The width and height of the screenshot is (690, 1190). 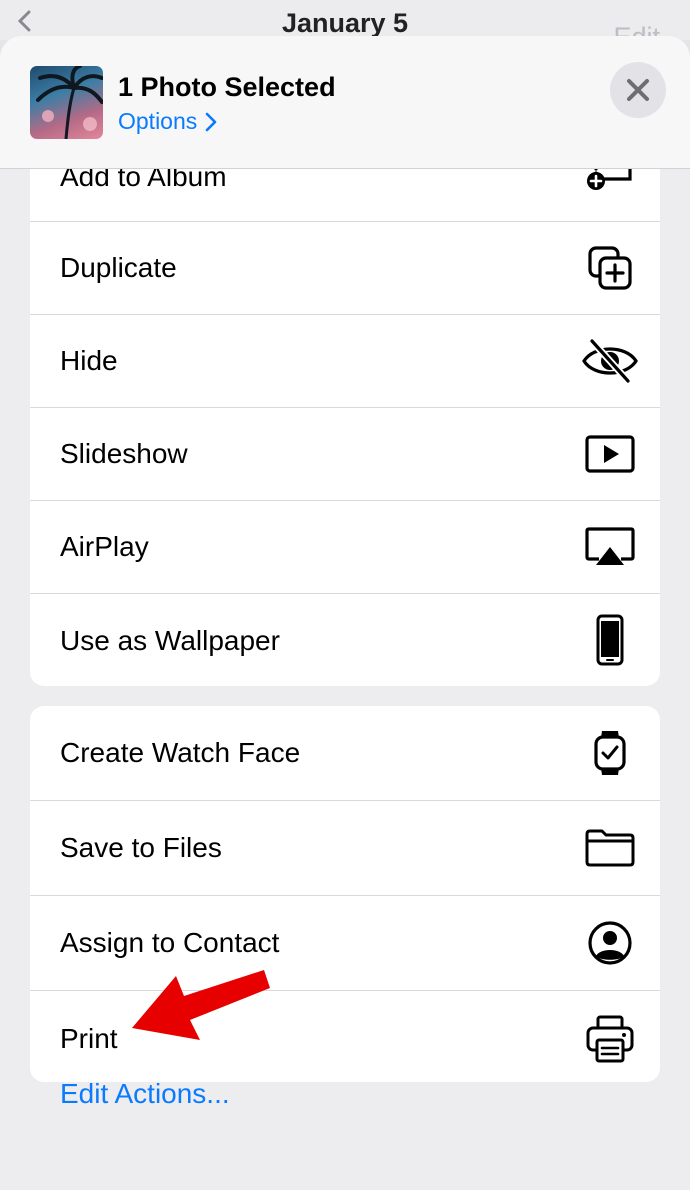 What do you see at coordinates (345, 268) in the screenshot?
I see `action-duplicate: Duplicate` at bounding box center [345, 268].